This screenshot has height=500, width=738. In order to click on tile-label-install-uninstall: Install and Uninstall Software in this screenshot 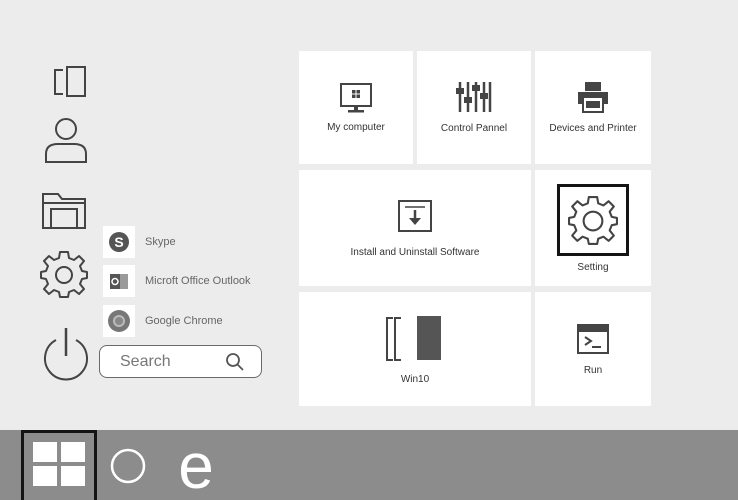, I will do `click(415, 252)`.